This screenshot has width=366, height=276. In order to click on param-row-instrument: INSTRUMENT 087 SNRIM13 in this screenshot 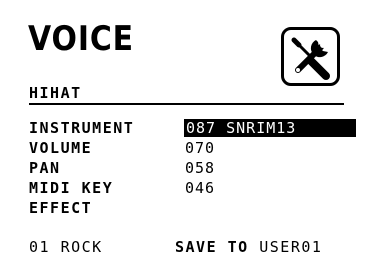, I will do `click(194, 128)`.